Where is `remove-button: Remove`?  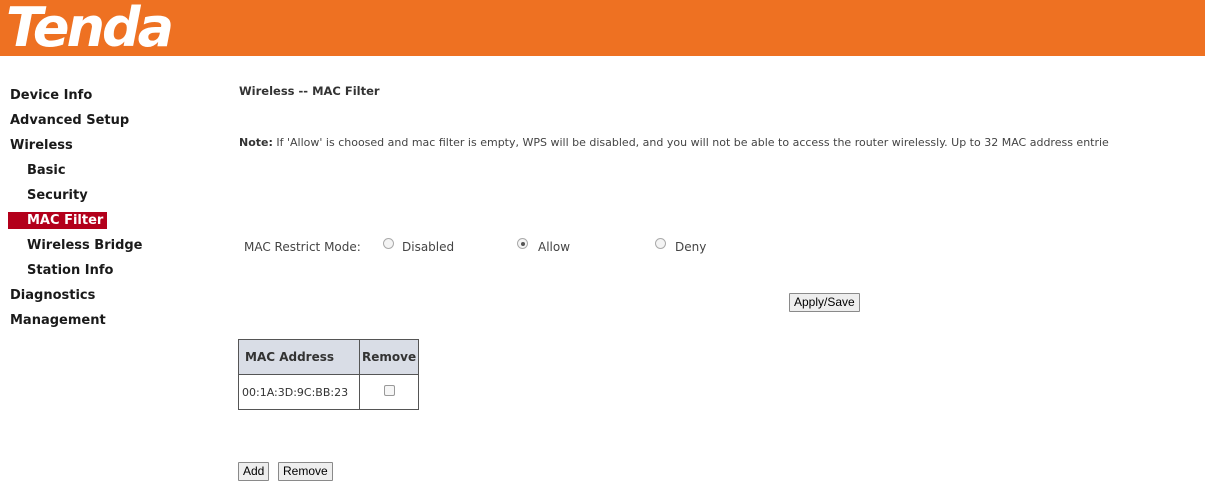 remove-button: Remove is located at coordinates (305, 471).